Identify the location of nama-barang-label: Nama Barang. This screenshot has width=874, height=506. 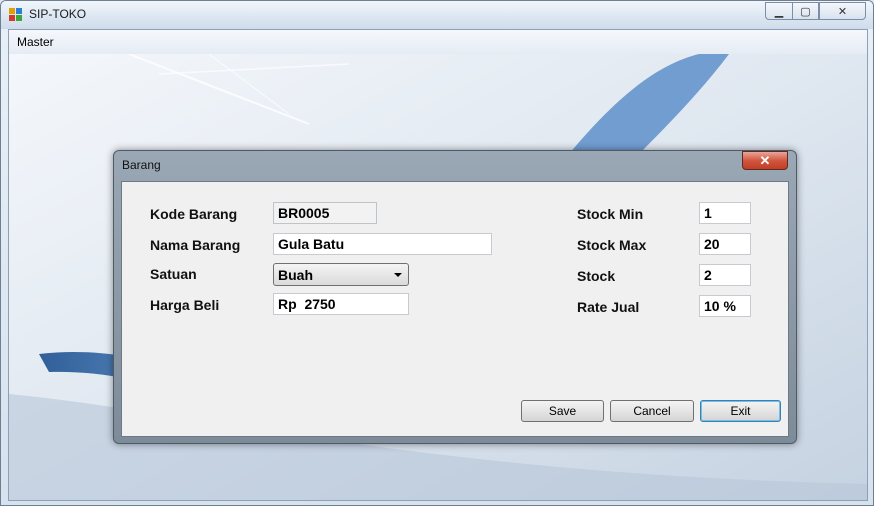
(195, 245).